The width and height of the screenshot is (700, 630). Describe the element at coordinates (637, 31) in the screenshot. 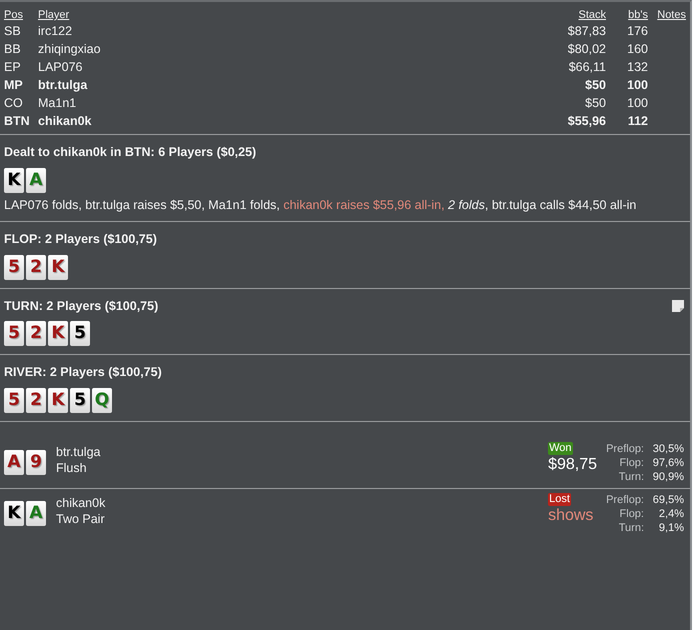

I see `table-cell-text: 176` at that location.